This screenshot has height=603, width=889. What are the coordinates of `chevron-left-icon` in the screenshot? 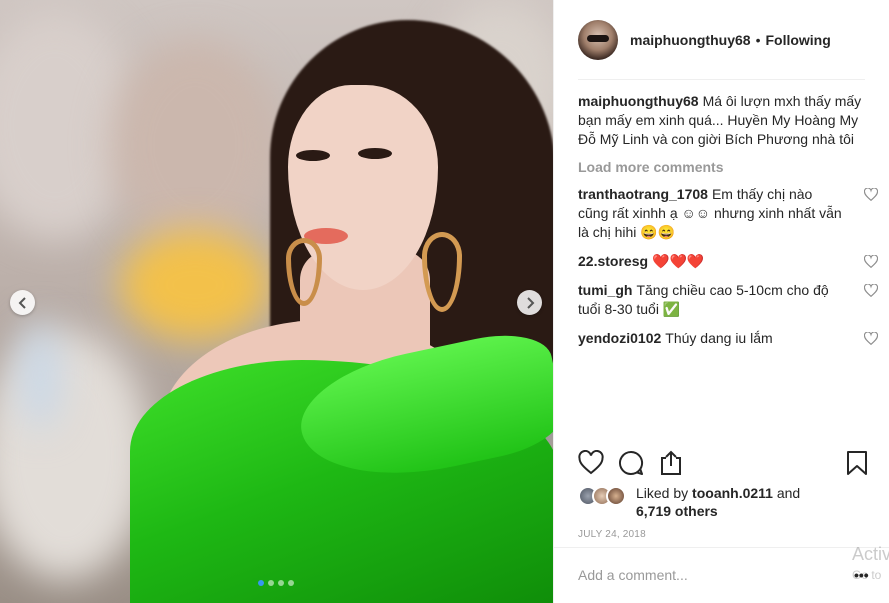 It's located at (22, 302).